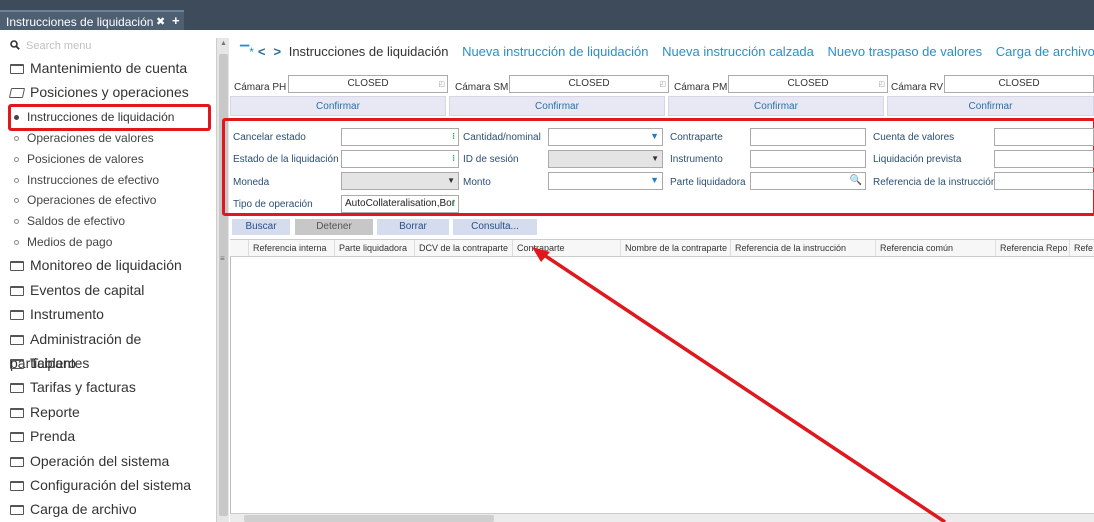 The image size is (1094, 522). Describe the element at coordinates (566, 248) in the screenshot. I see `col-contraparte: Contraparte` at that location.